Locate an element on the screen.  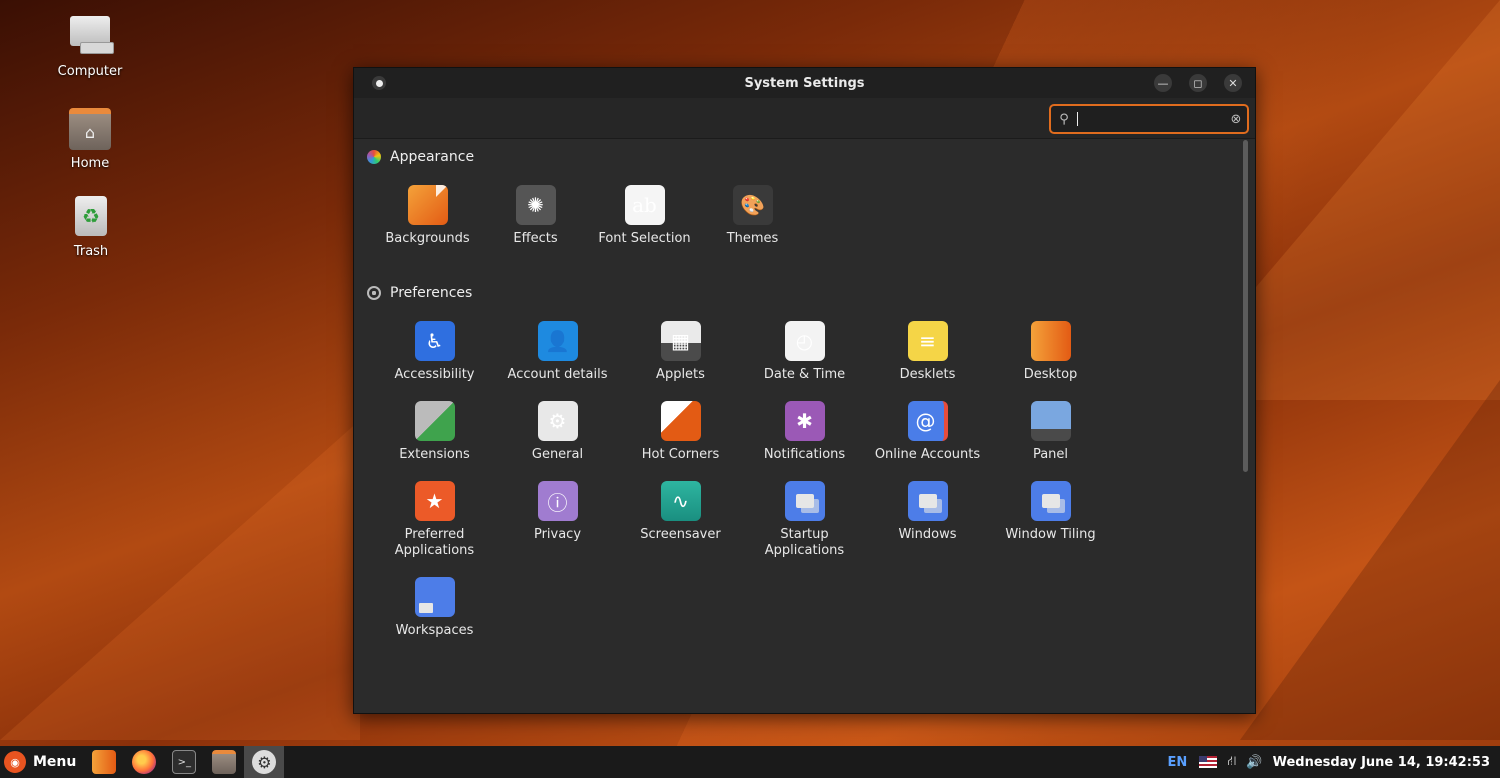
section-appearance-header: Appearance is located at coordinates (420, 157).